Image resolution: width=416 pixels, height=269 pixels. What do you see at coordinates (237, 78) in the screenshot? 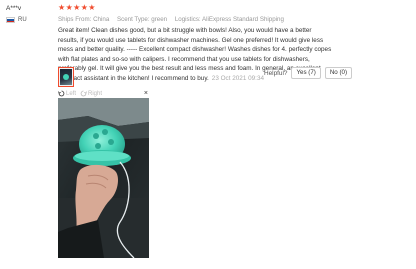
I see `review-date: 23 Oct 2021 09:34` at bounding box center [237, 78].